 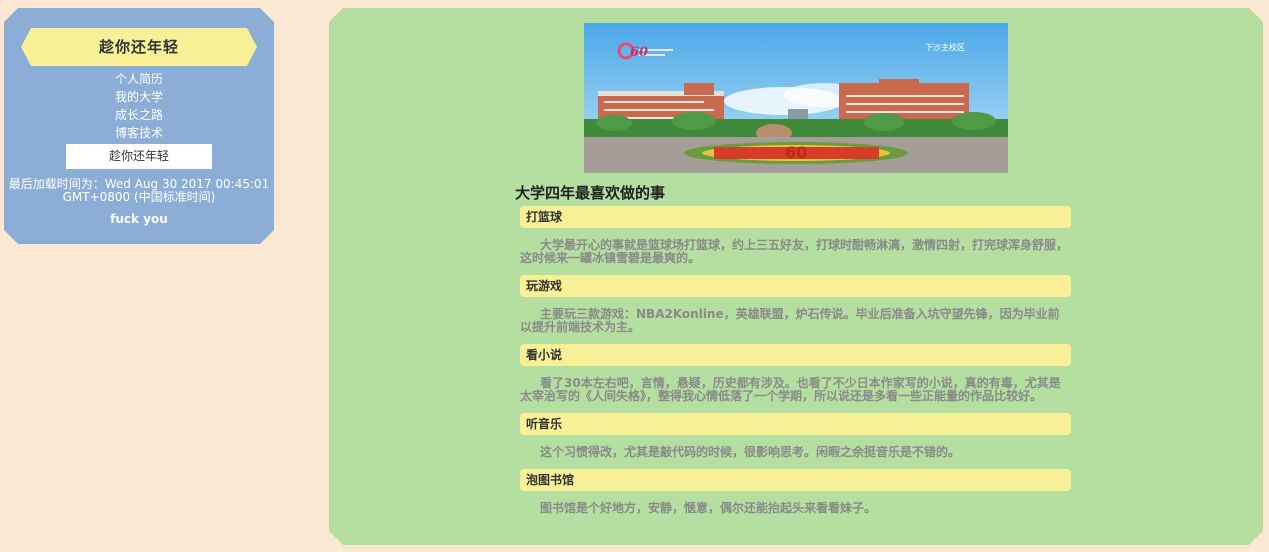 I want to click on nav-item-resume: 个人简历, so click(x=139, y=79).